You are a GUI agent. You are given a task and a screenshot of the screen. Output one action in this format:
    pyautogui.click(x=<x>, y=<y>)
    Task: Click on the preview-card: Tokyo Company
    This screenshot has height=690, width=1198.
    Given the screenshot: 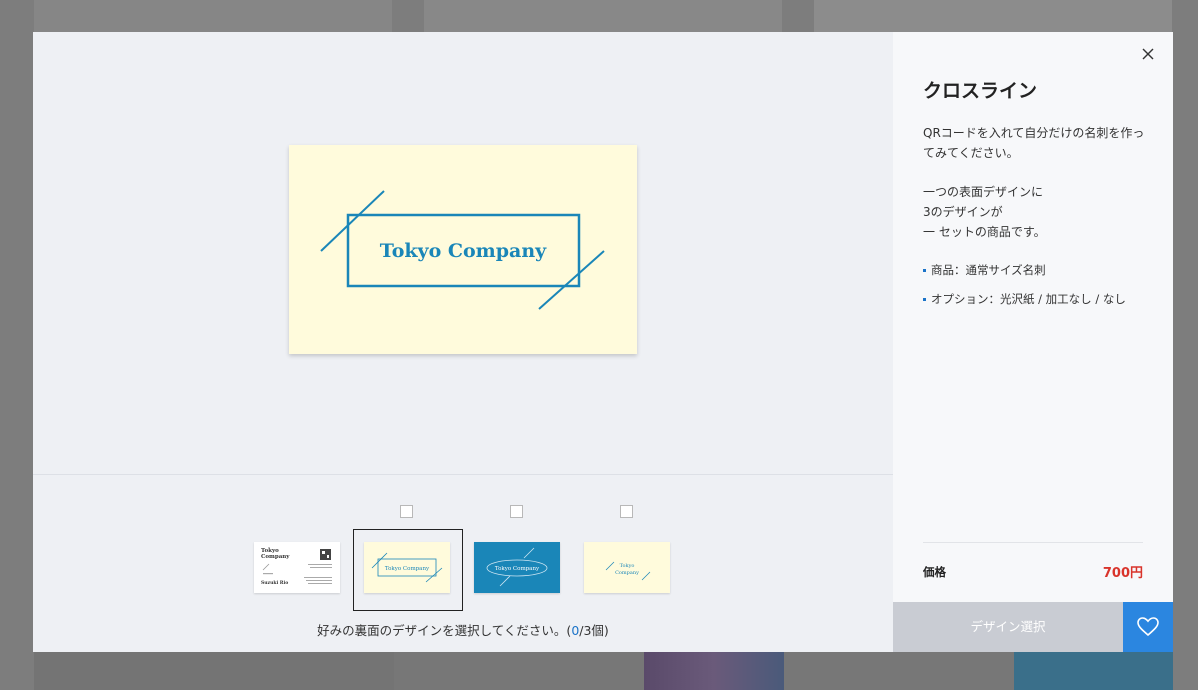 What is the action you would take?
    pyautogui.click(x=463, y=249)
    